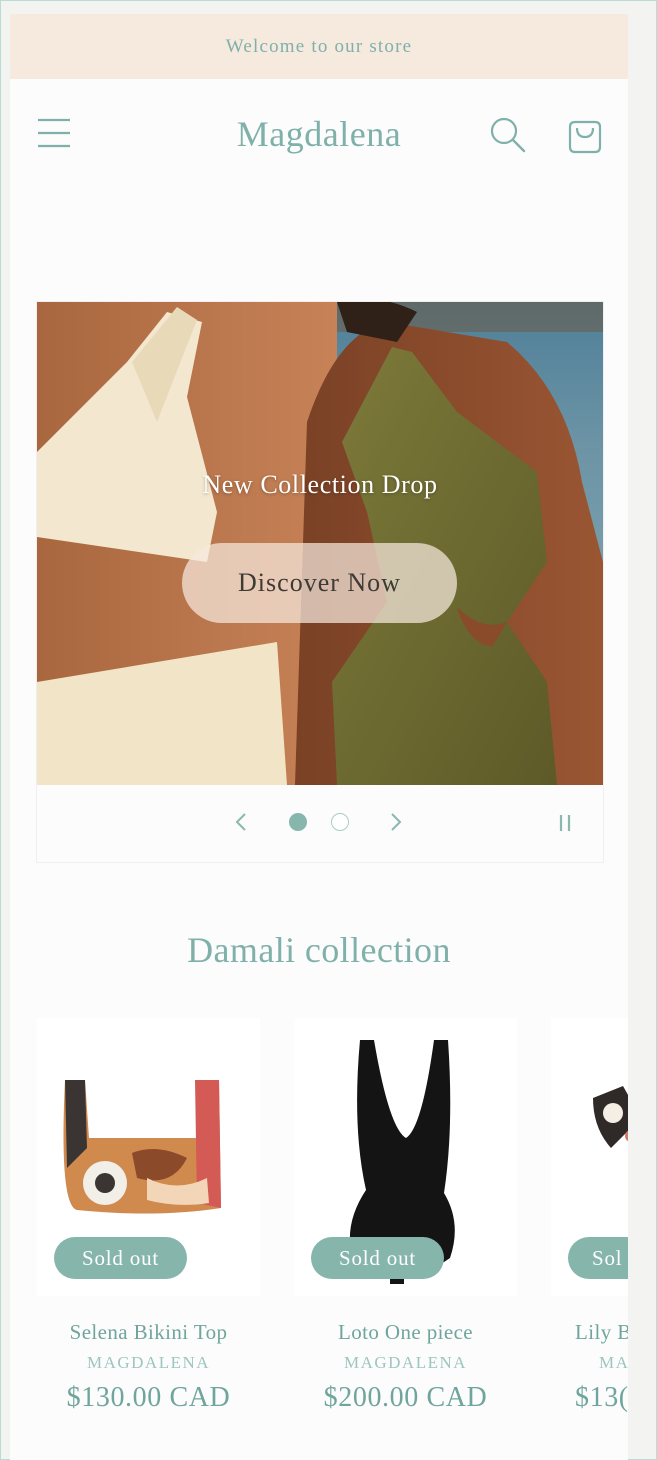  I want to click on collection-title: Damali collection, so click(319, 950).